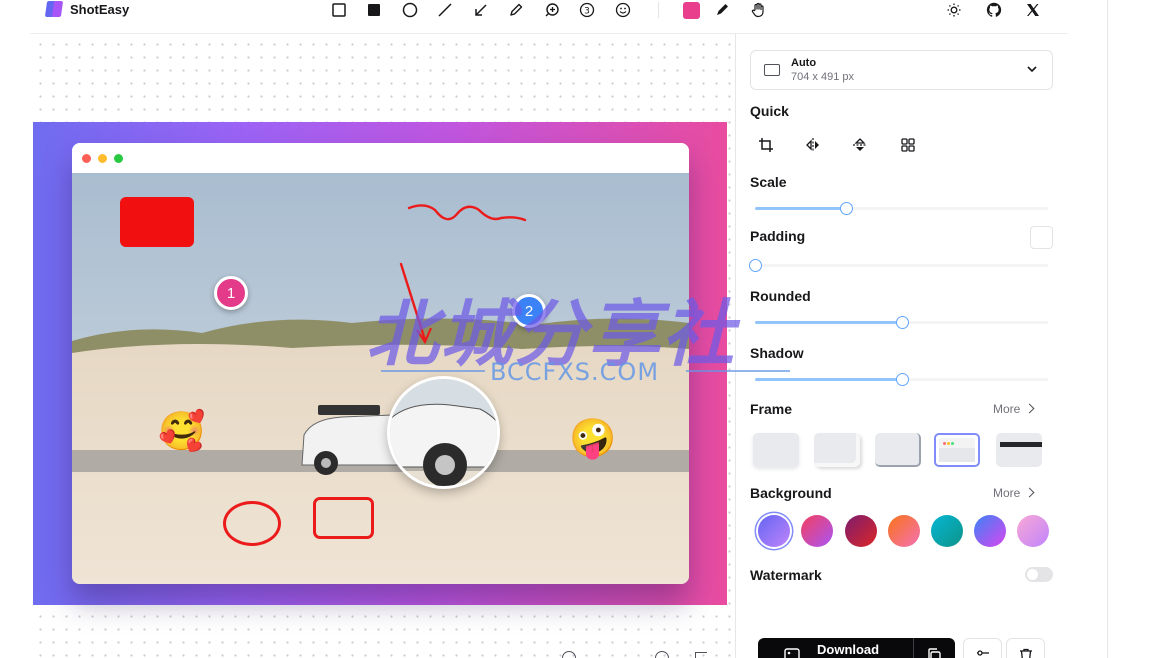  I want to click on shadow-slider-thumb, so click(902, 379).